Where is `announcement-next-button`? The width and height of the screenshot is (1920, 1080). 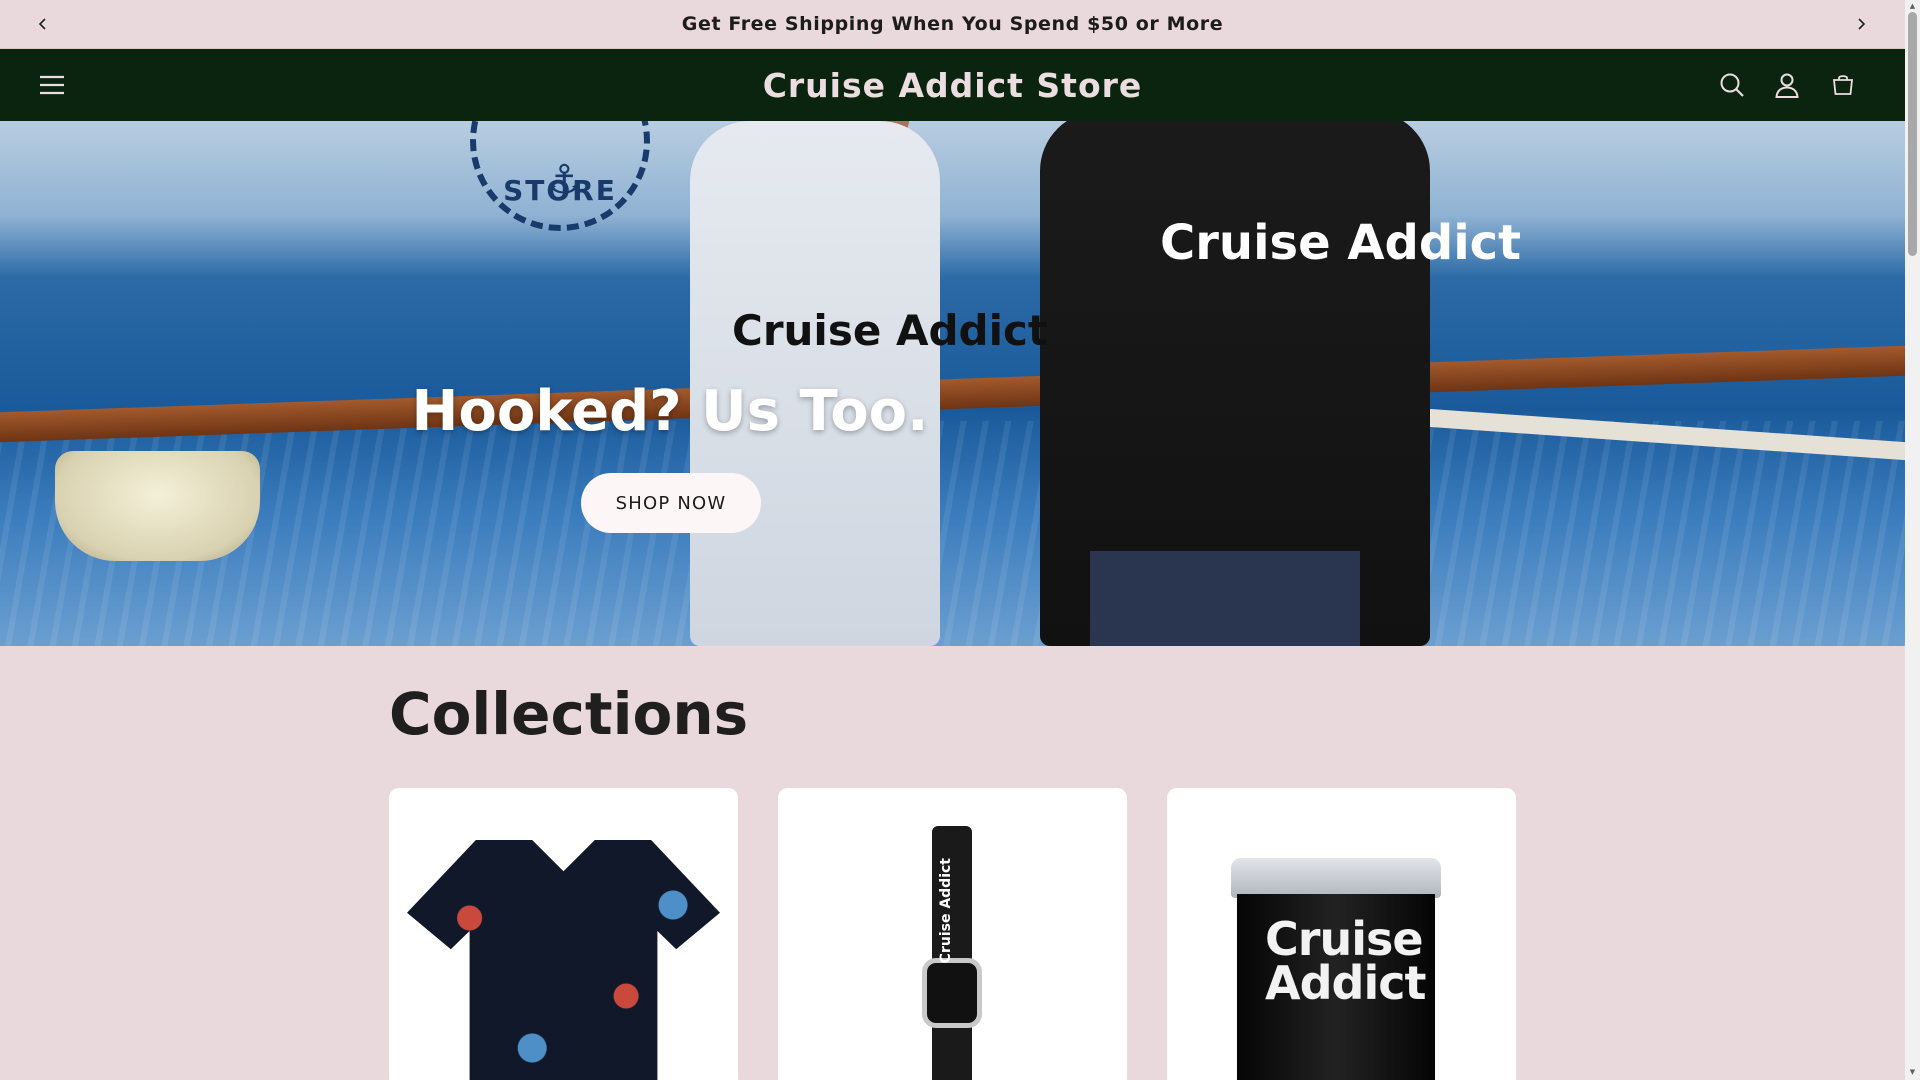
announcement-next-button is located at coordinates (1861, 24).